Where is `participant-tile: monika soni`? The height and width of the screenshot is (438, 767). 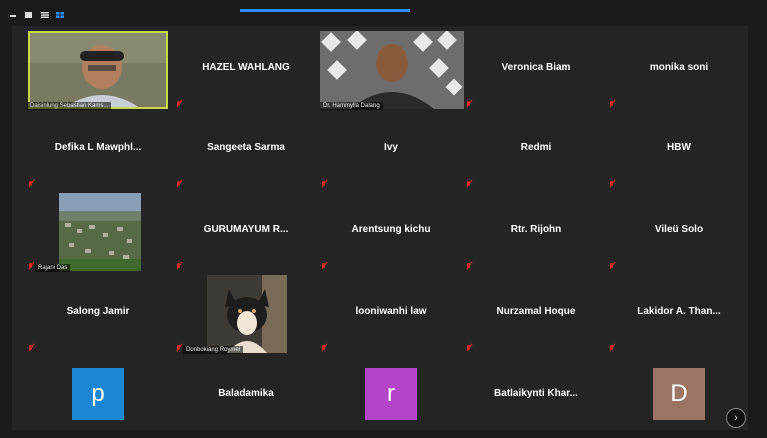 participant-tile: monika soni is located at coordinates (679, 70).